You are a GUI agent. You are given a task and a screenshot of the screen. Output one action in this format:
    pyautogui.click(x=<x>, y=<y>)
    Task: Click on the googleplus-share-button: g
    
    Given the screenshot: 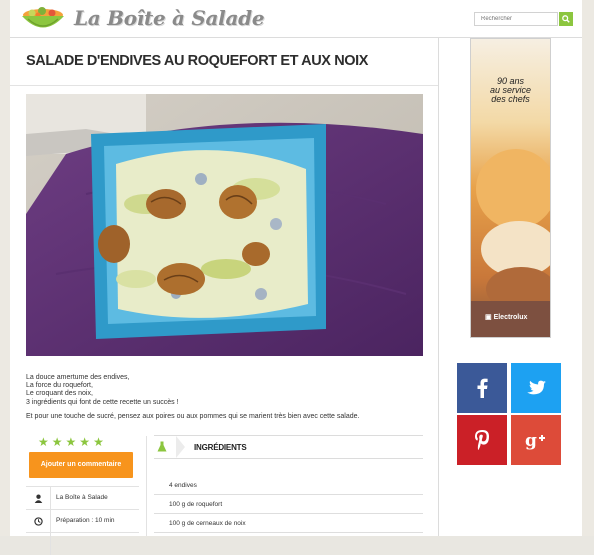 What is the action you would take?
    pyautogui.click(x=536, y=440)
    